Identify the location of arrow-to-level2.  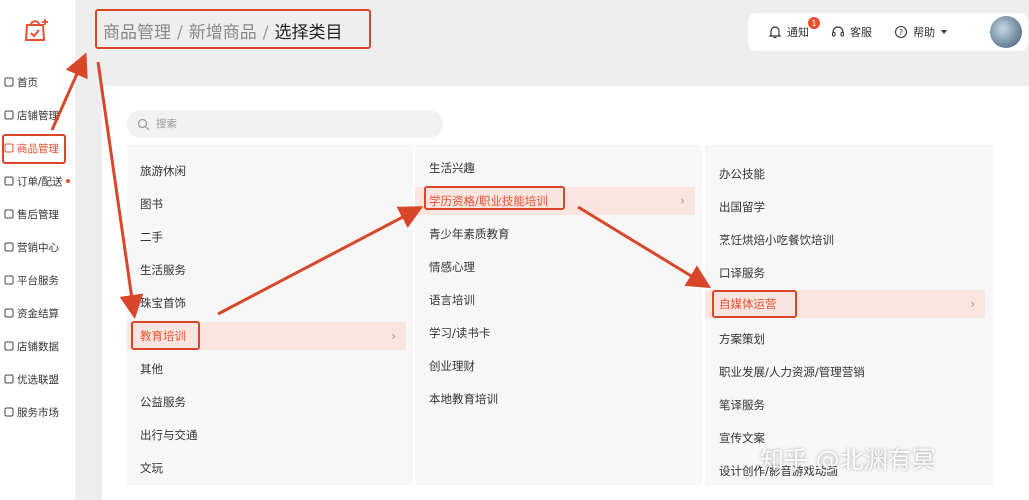
(320, 261).